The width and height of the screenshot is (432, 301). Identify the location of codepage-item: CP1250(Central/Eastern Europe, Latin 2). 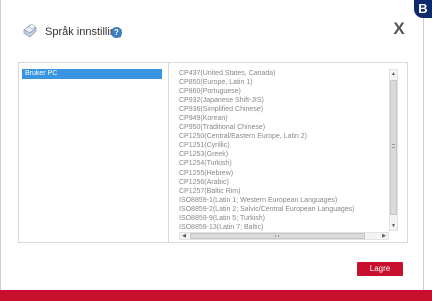
(284, 136).